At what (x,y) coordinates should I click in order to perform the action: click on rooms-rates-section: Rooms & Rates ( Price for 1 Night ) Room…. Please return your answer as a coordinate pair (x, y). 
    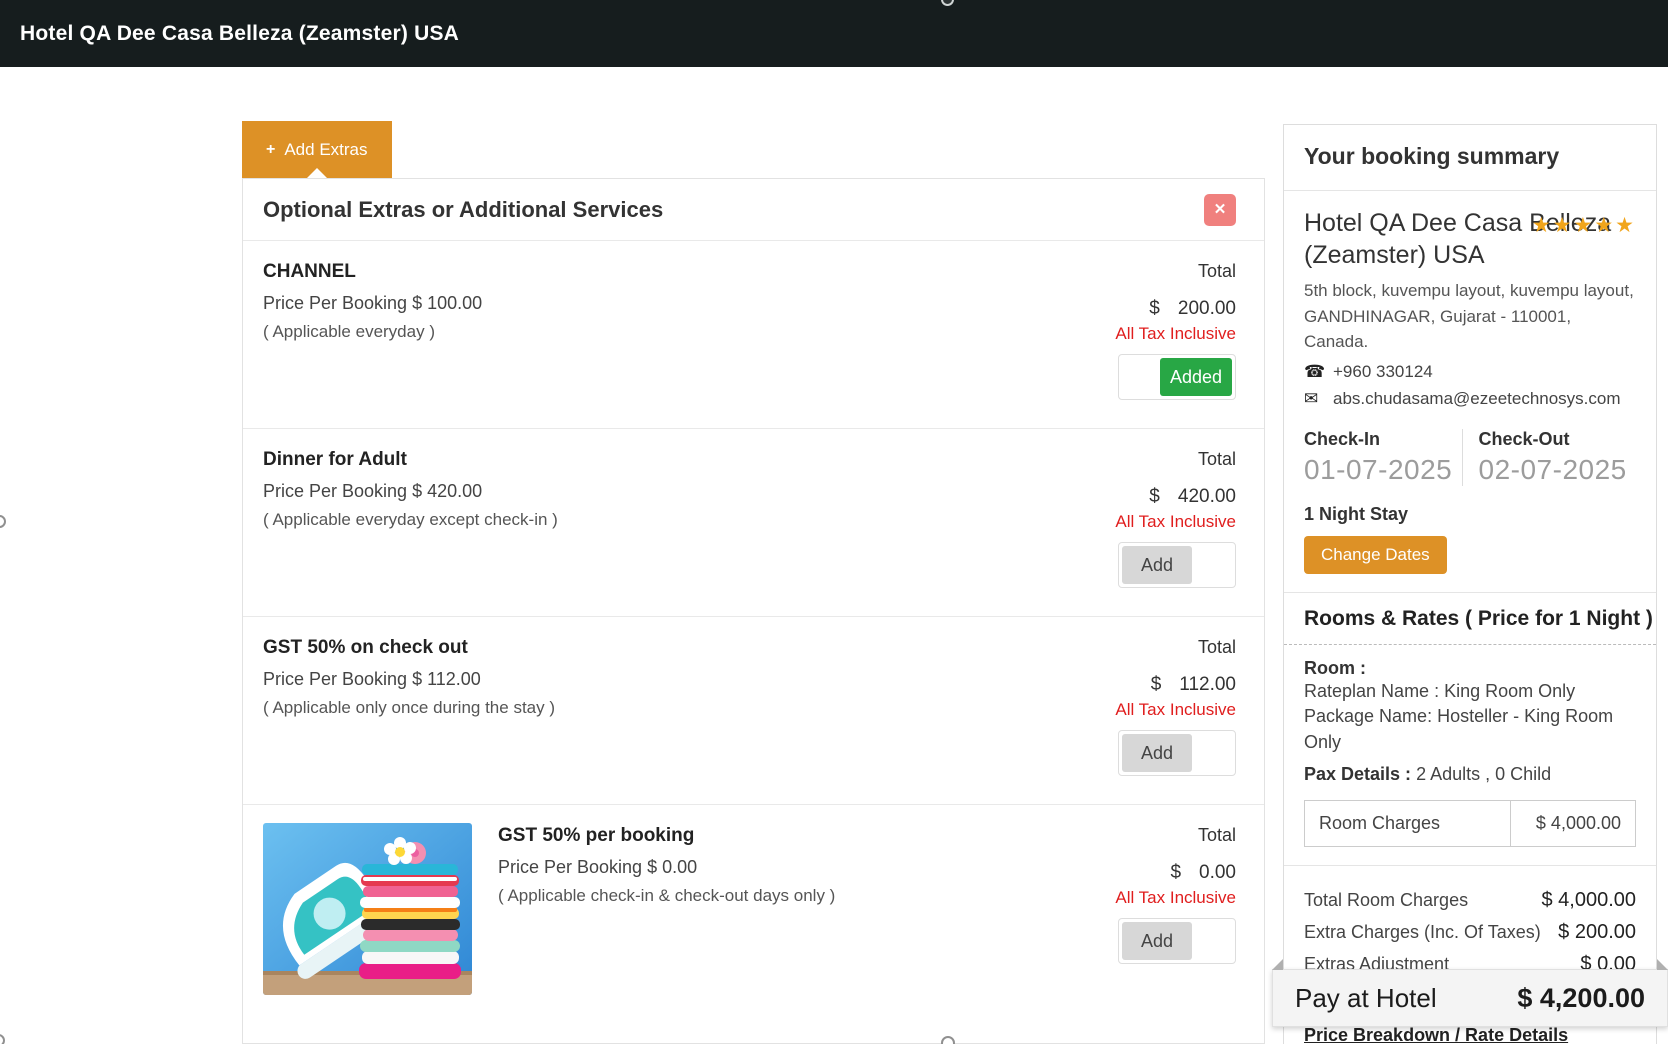
    Looking at the image, I should click on (1470, 728).